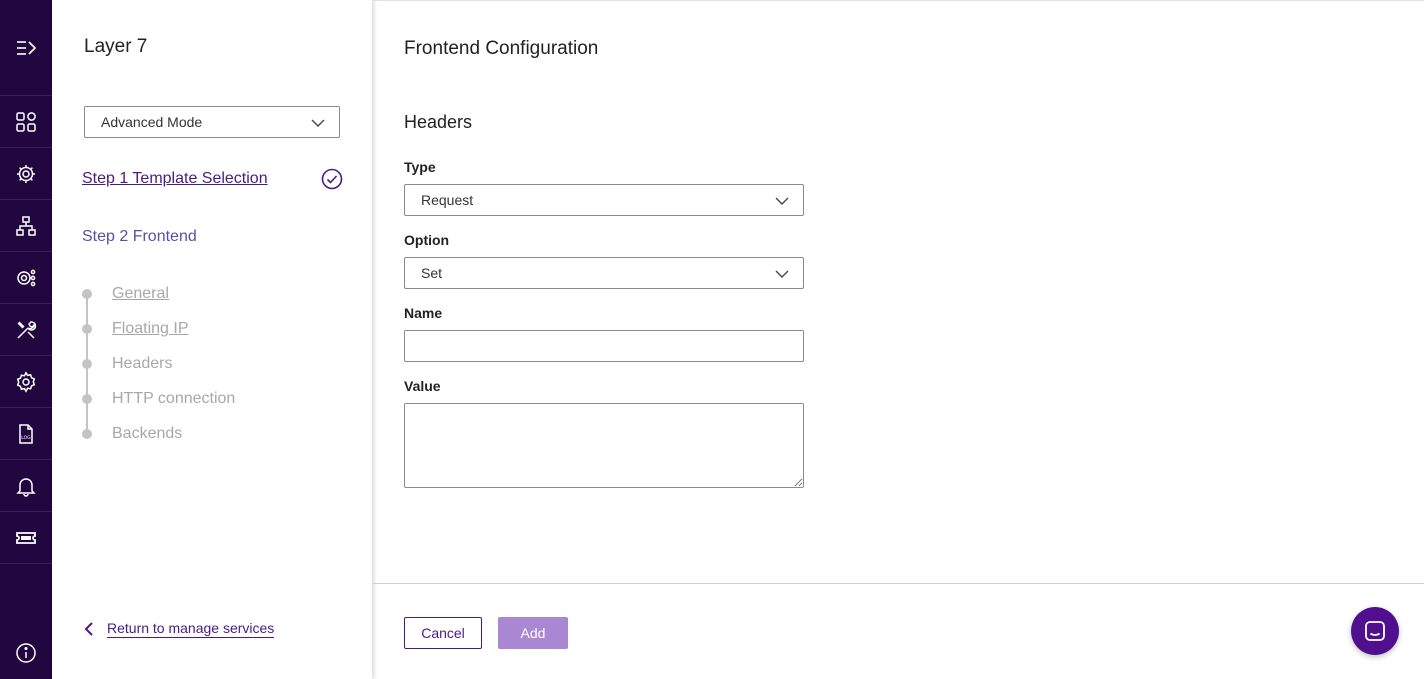  I want to click on substep-label: Headers, so click(142, 363).